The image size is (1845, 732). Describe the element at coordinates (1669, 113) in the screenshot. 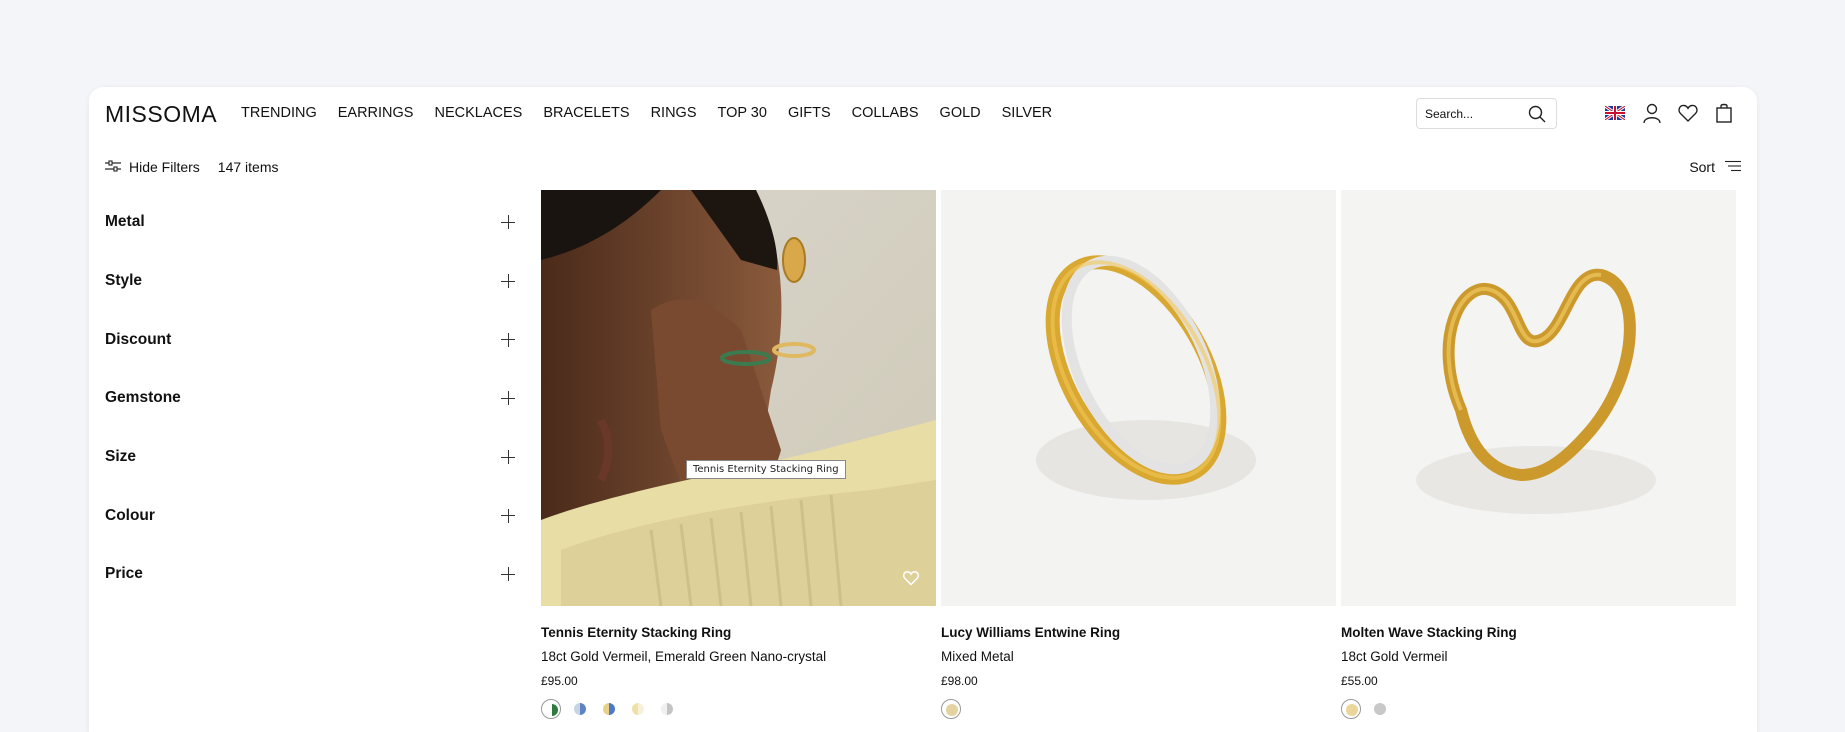

I see `header-icons` at that location.